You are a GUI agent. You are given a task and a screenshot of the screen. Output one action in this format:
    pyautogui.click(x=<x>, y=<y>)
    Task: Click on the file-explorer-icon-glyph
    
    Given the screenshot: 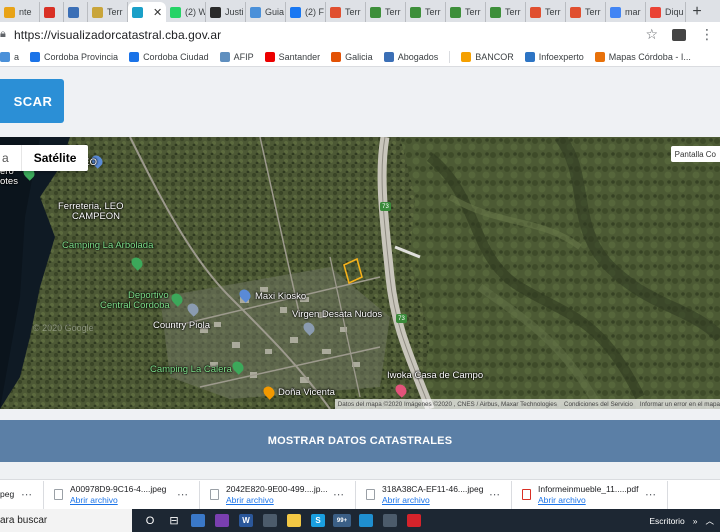 What is the action you would take?
    pyautogui.click(x=294, y=520)
    